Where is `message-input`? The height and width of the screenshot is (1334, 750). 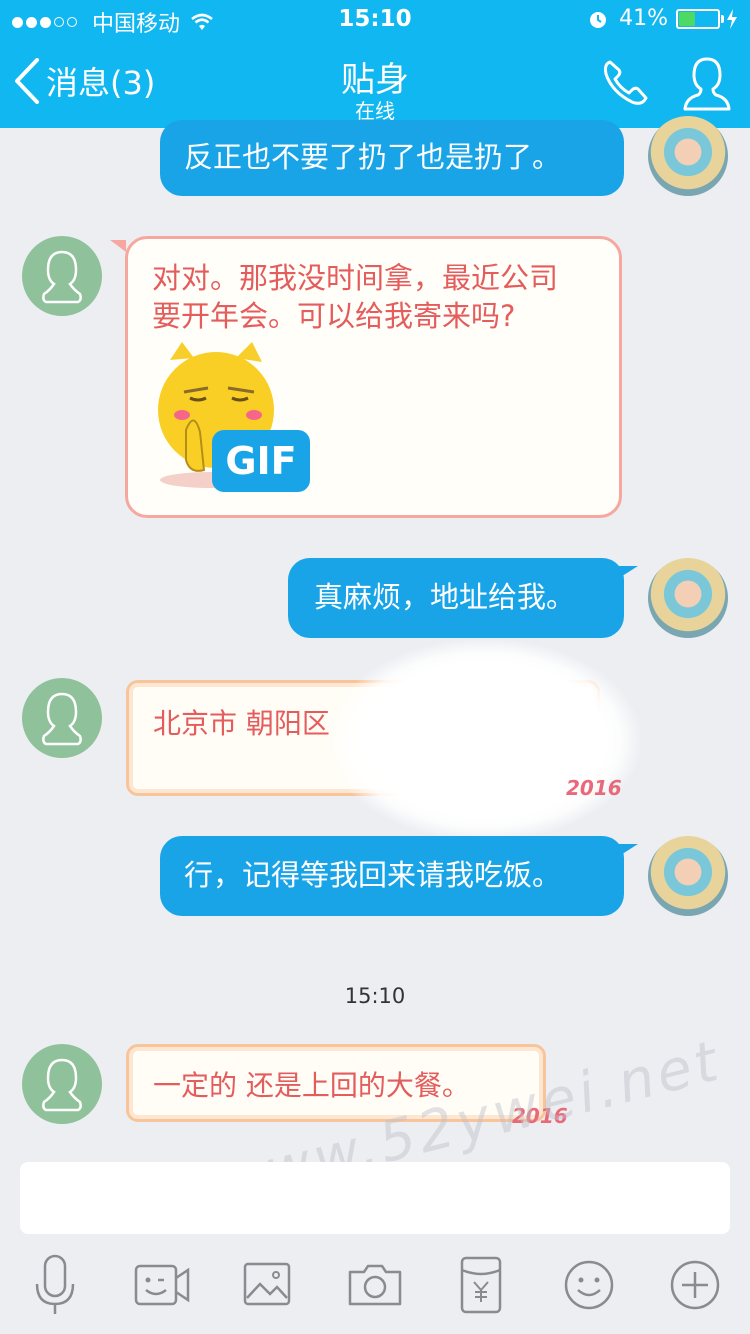 message-input is located at coordinates (377, 1199).